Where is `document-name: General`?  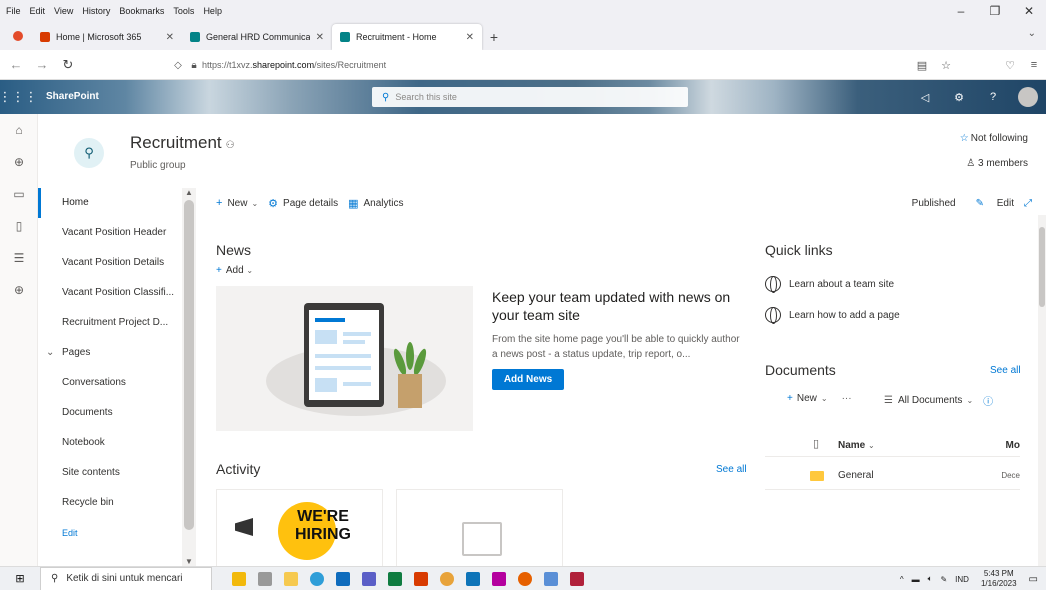 document-name: General is located at coordinates (856, 475).